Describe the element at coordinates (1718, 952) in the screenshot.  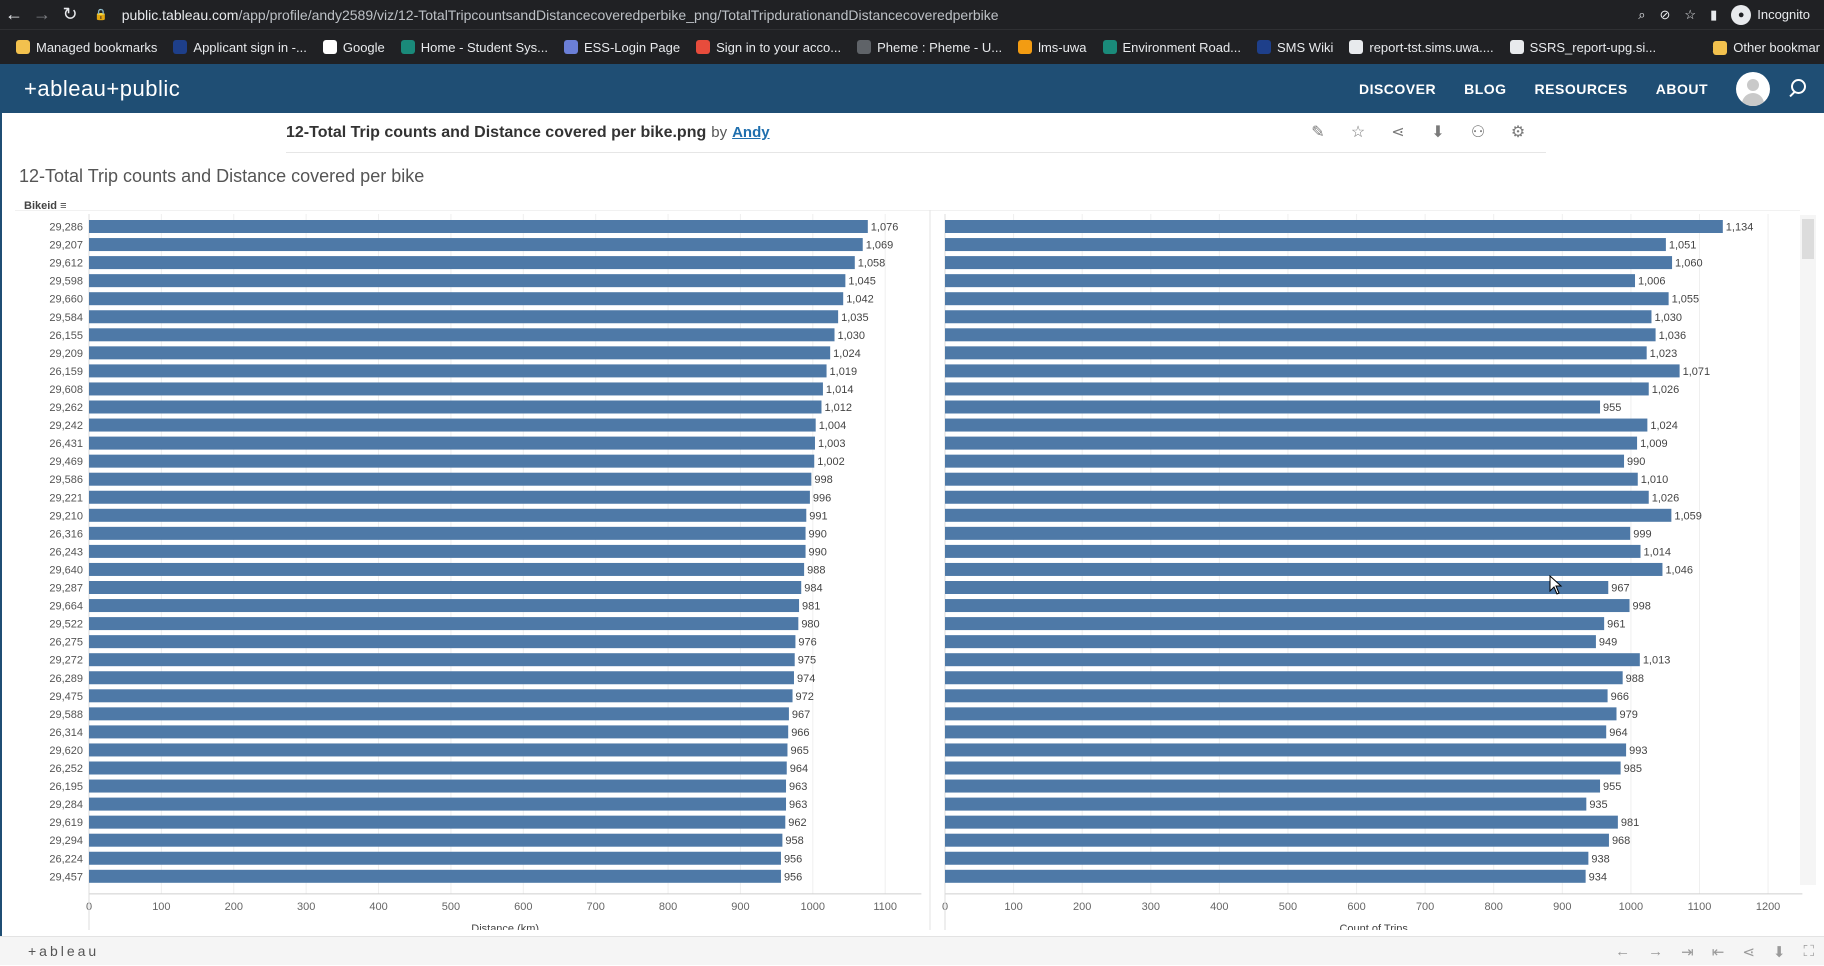
I see `reset-icon: ⇤` at that location.